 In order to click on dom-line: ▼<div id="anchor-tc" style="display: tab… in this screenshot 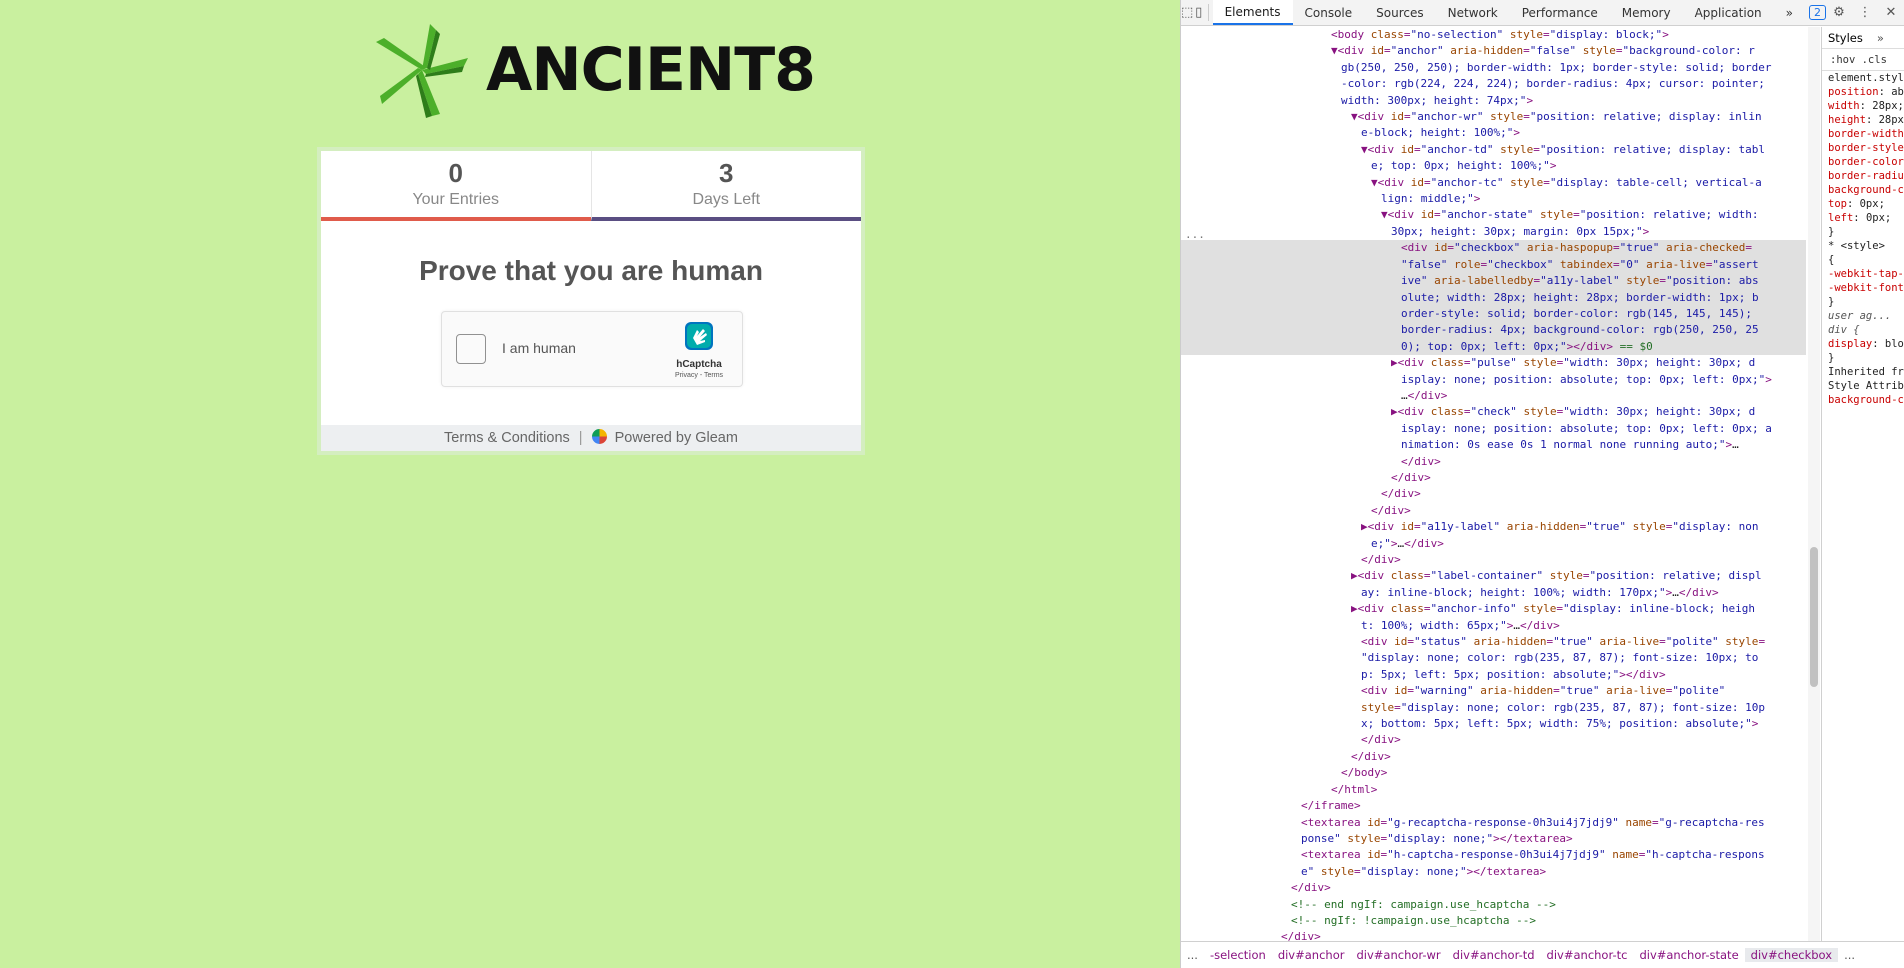, I will do `click(1493, 183)`.